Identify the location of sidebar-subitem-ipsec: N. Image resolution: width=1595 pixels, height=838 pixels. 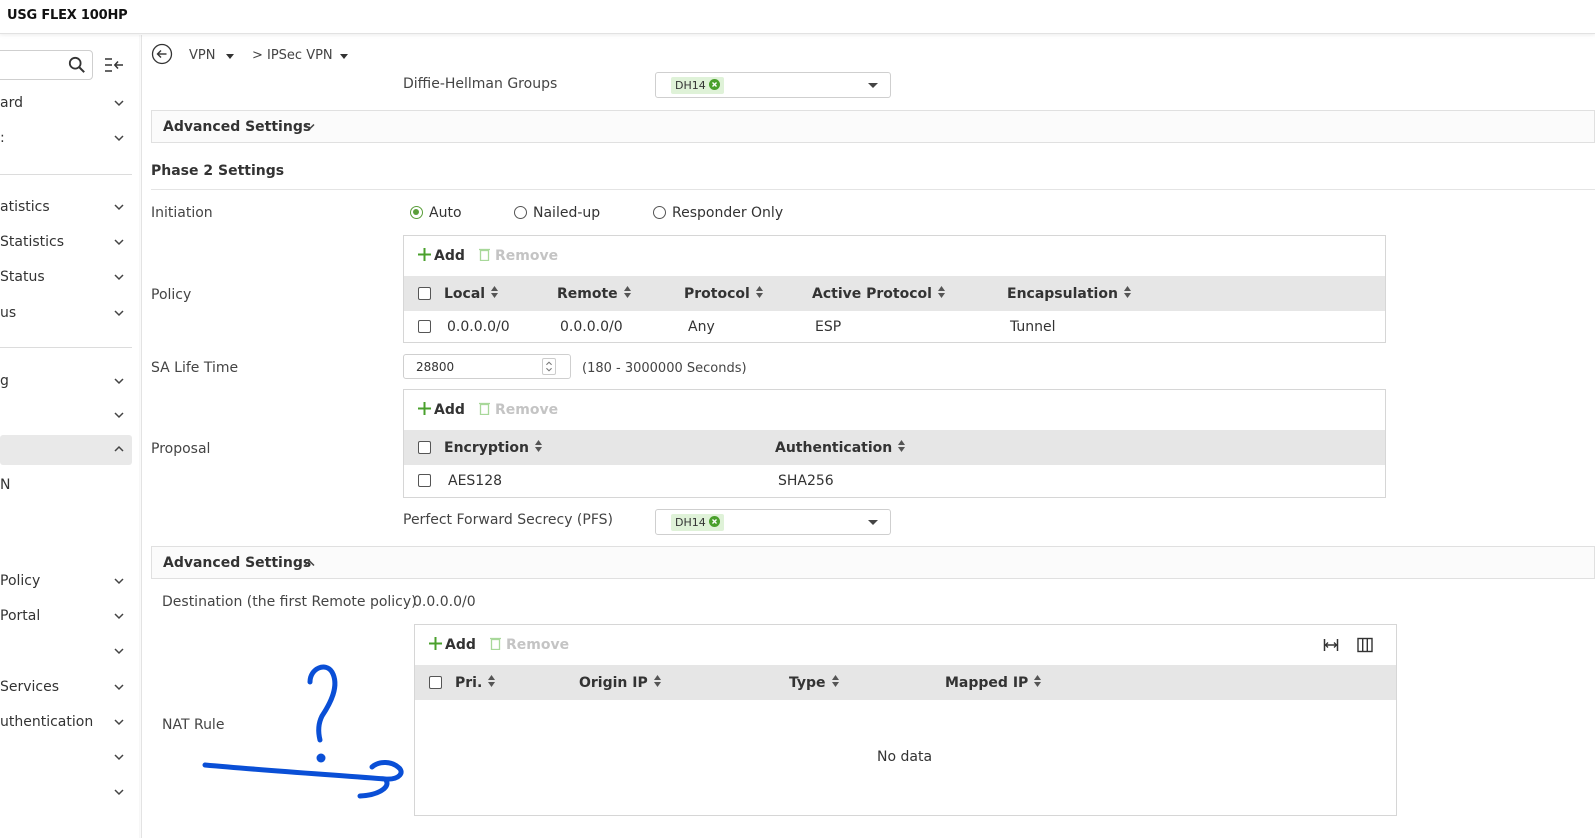
(66, 486).